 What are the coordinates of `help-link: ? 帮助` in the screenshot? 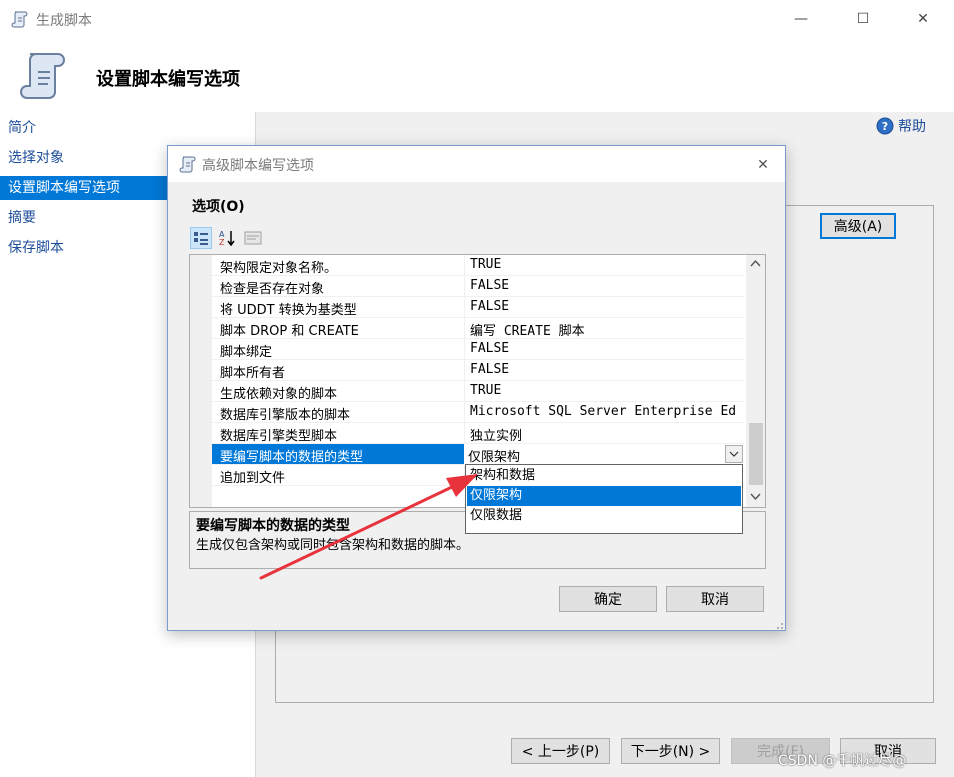 It's located at (901, 126).